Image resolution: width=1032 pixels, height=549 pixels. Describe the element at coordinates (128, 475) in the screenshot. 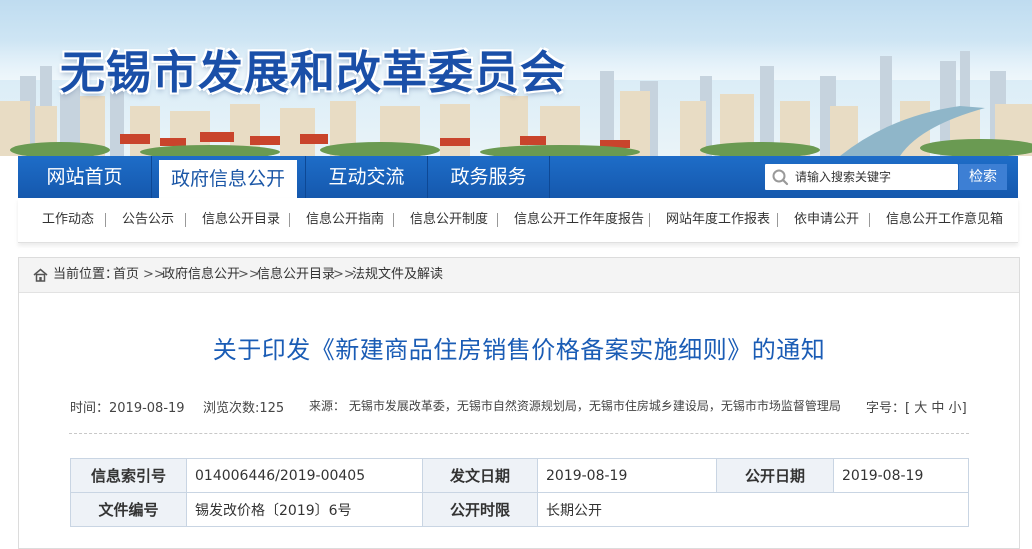

I see `info-key-index: 信息索引号` at that location.